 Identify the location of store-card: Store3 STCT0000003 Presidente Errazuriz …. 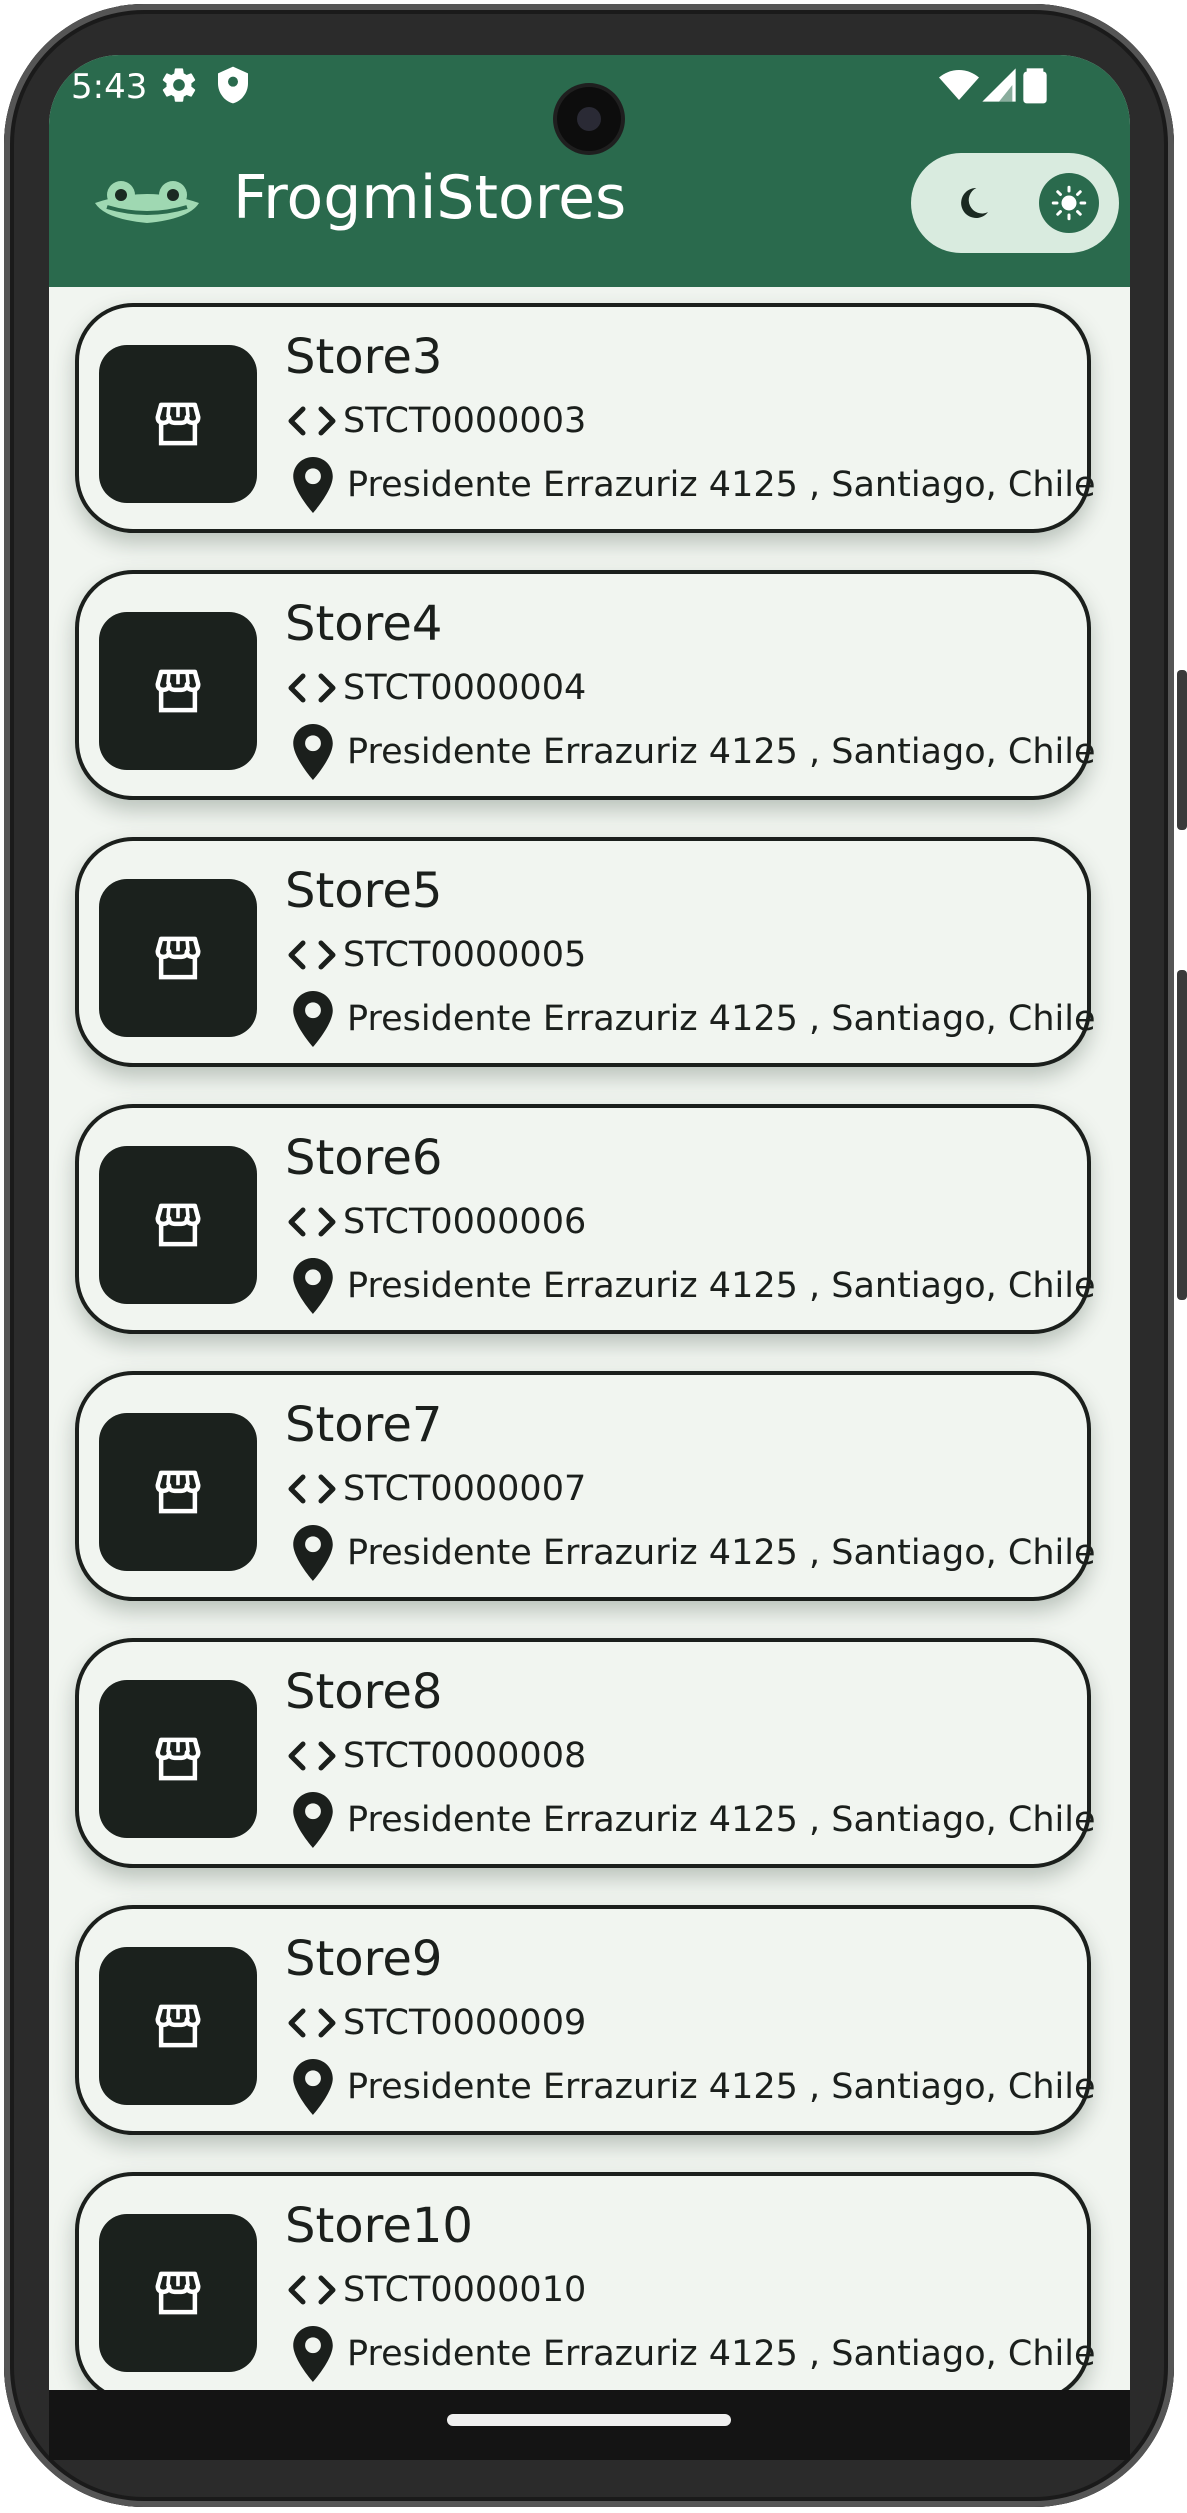
(585, 418).